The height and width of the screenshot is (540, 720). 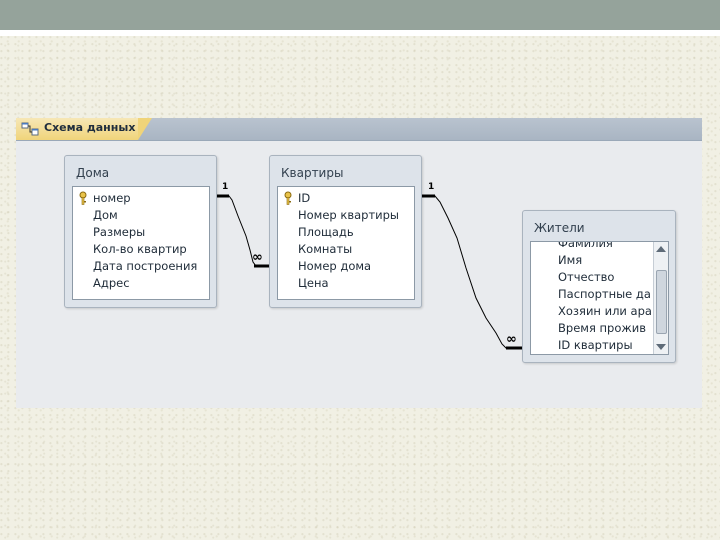 What do you see at coordinates (471, 272) in the screenshot?
I see `relationship-line-kvartiry-zhiteli` at bounding box center [471, 272].